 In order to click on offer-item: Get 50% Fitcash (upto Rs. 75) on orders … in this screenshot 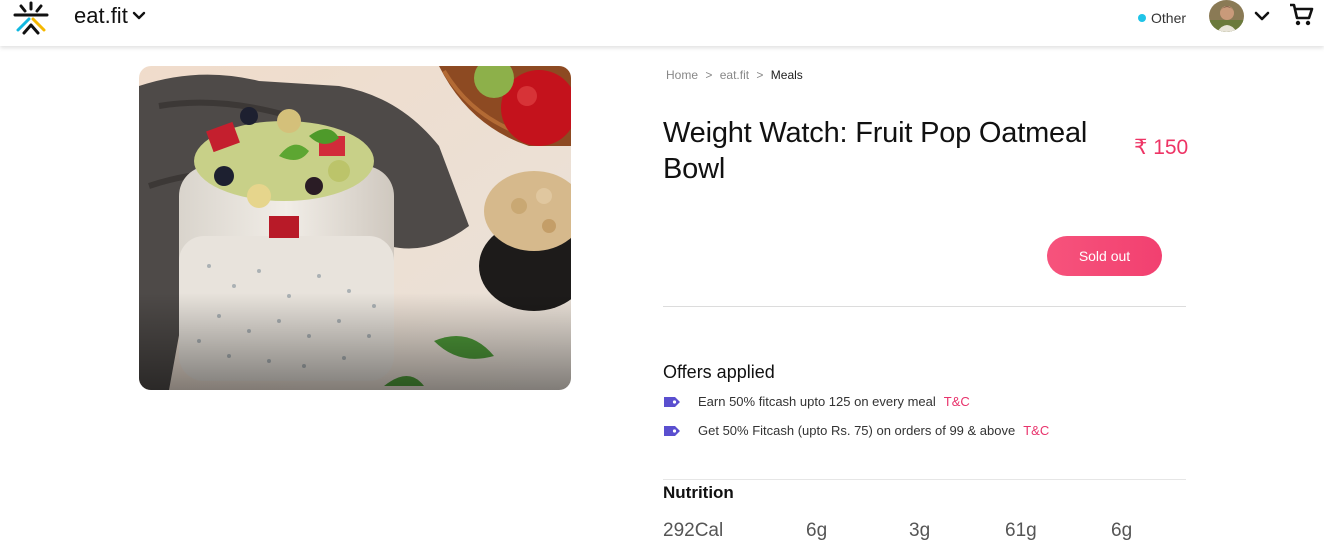, I will do `click(856, 430)`.